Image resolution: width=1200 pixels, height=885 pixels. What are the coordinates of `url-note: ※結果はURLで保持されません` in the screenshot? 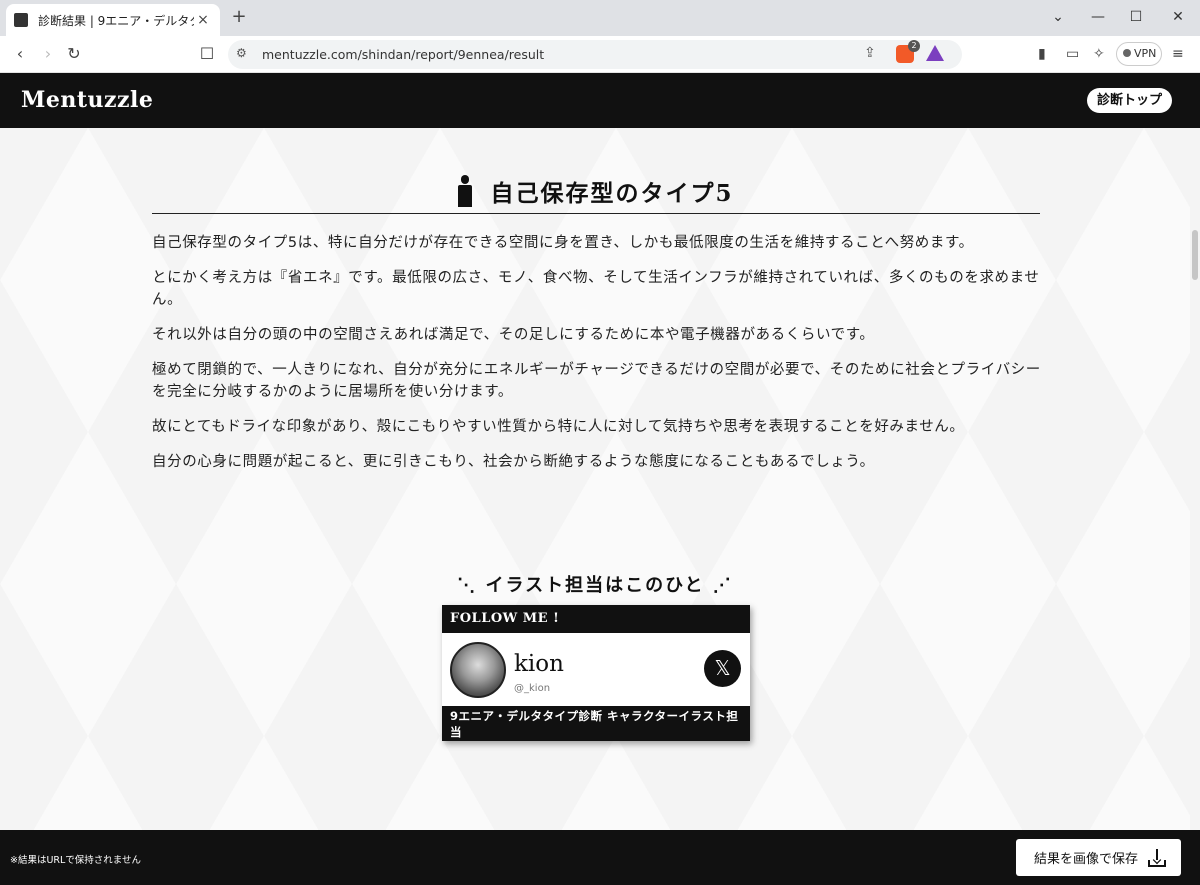 It's located at (76, 860).